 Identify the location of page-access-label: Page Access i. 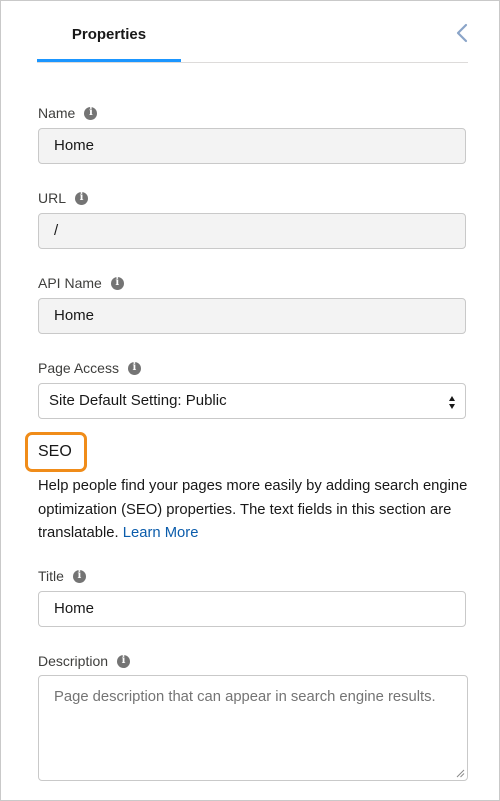
(89, 368).